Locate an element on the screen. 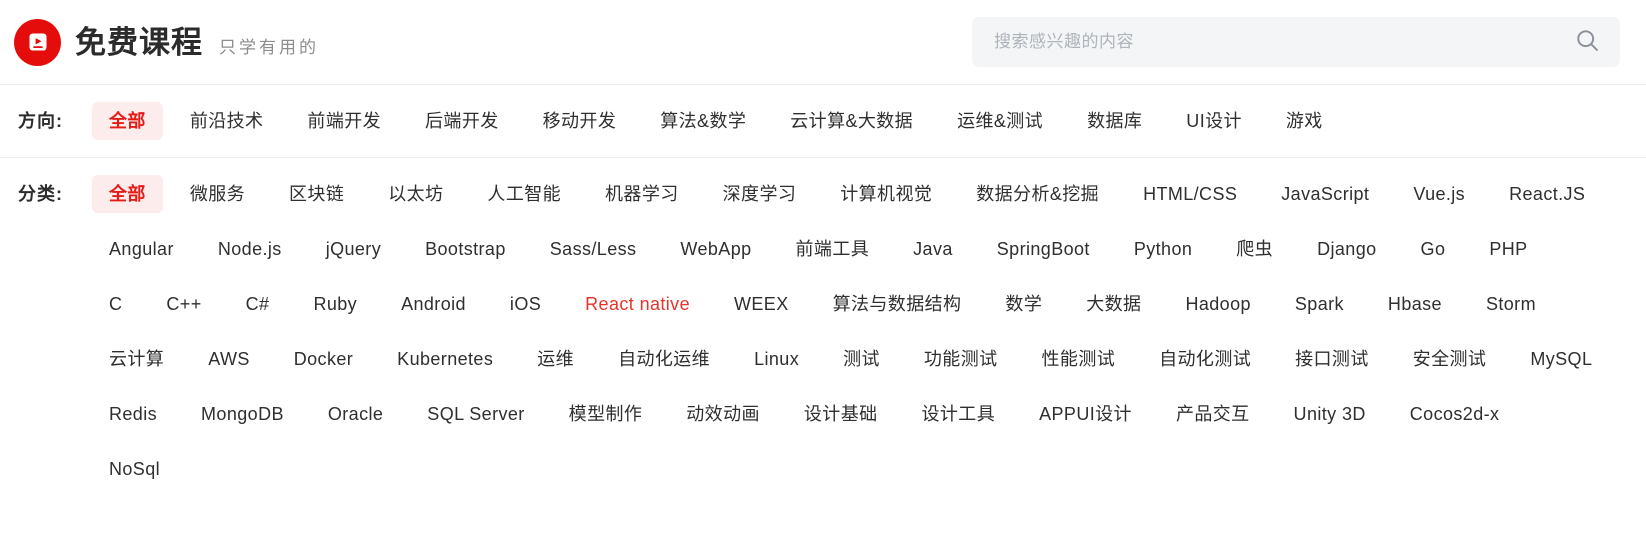 The width and height of the screenshot is (1646, 556). filter-chip-category: 计算机视觉 is located at coordinates (886, 194).